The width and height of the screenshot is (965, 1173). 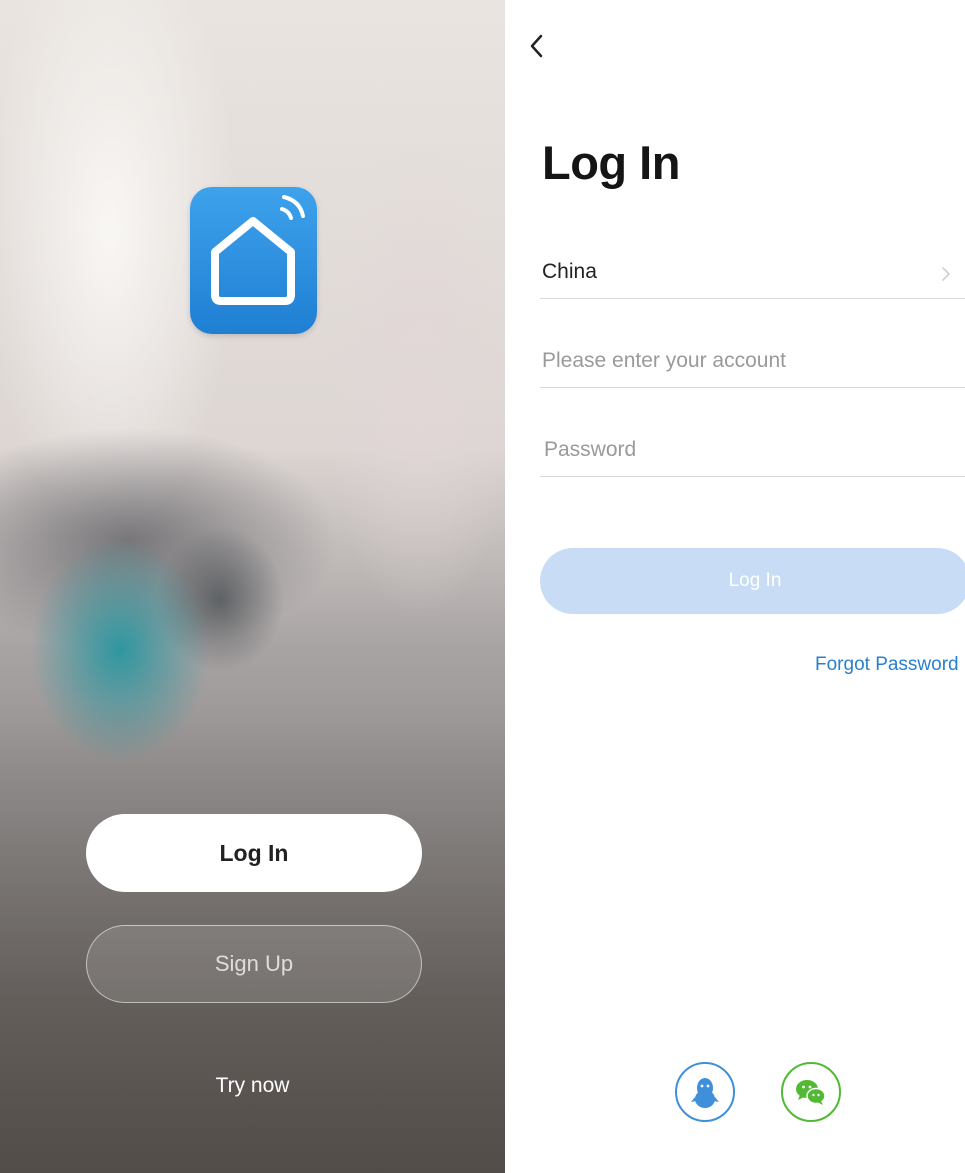 I want to click on country-value: China, so click(x=569, y=271).